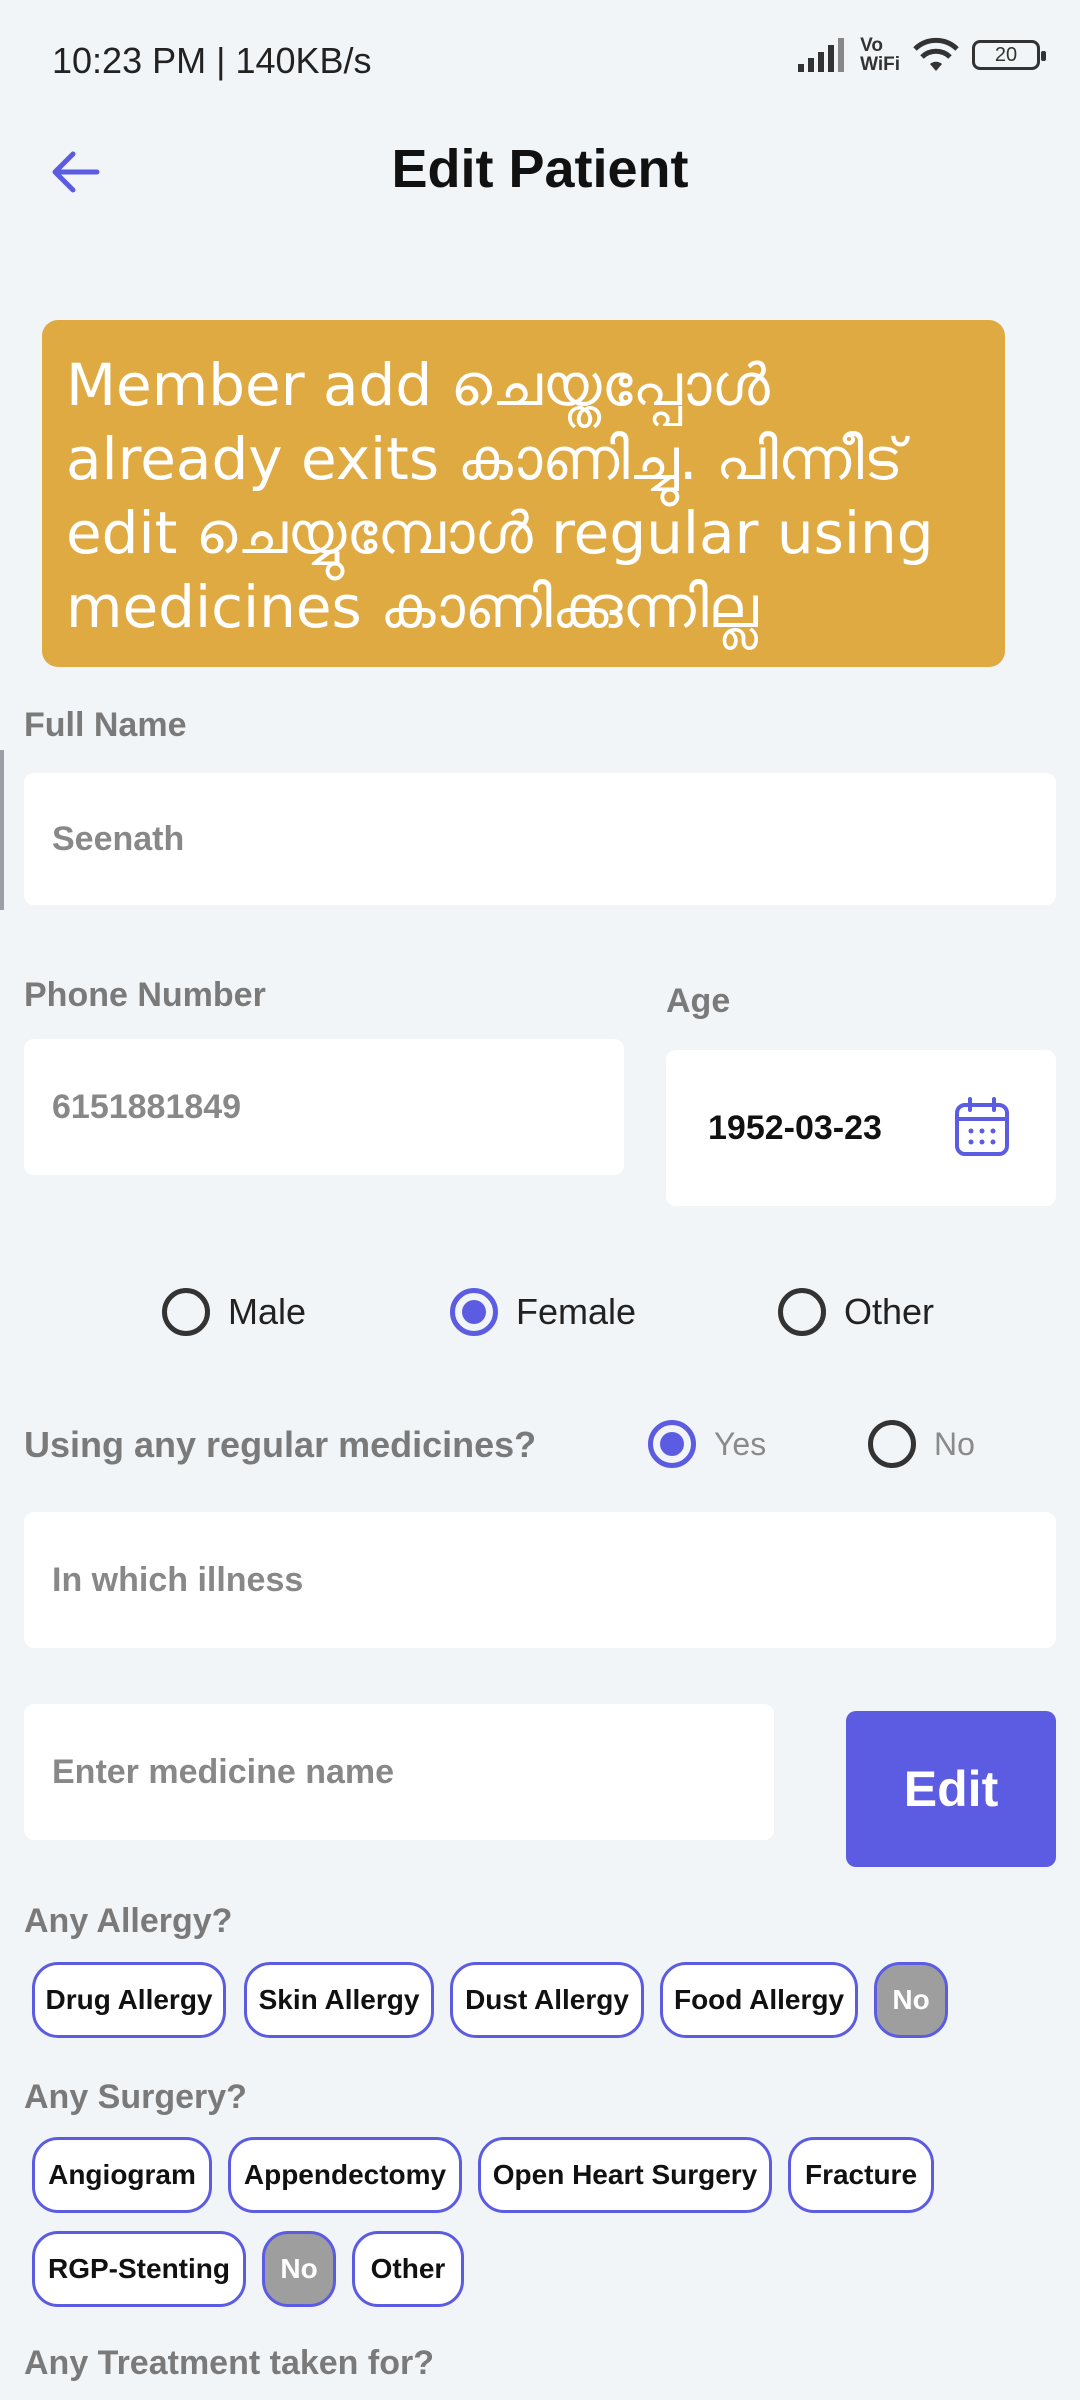  Describe the element at coordinates (625, 2175) in the screenshot. I see `chip-open-heart-surgery: Open Heart Surgery` at that location.